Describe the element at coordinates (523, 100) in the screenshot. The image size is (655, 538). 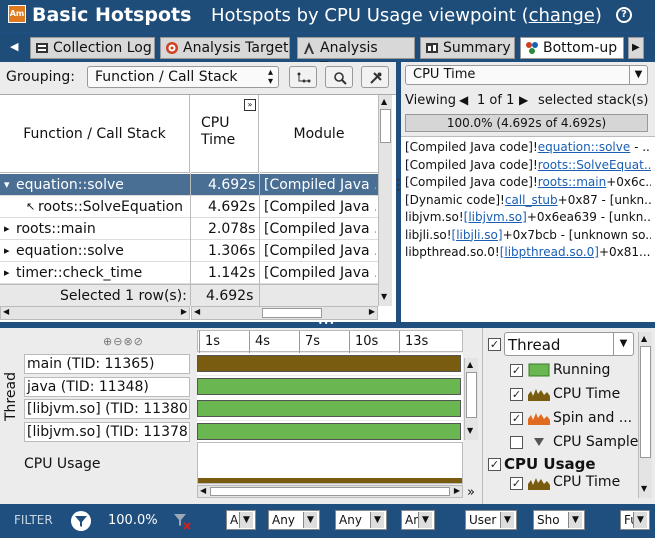
I see `next-stack-icon: ▶` at that location.